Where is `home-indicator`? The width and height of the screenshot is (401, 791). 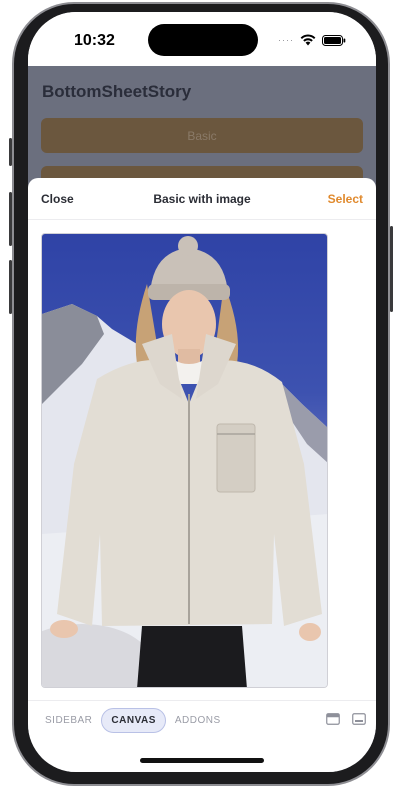 home-indicator is located at coordinates (202, 760).